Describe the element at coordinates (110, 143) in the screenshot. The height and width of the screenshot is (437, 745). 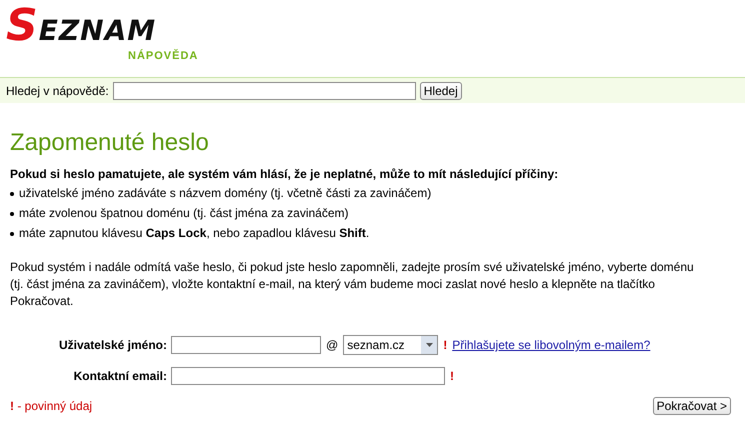
I see `page-heading: Zapomenuté heslo` at that location.